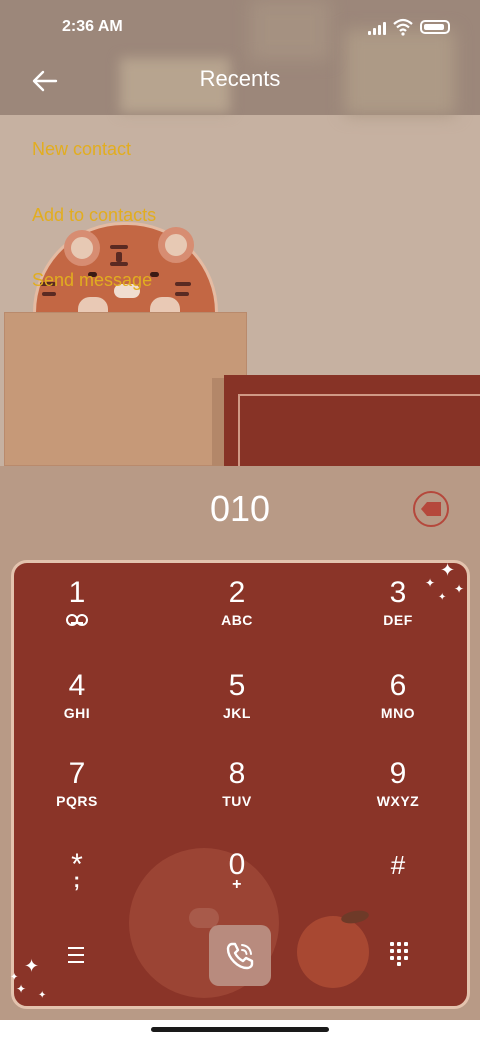 The width and height of the screenshot is (480, 1040). I want to click on key-8: 8 TUV, so click(237, 797).